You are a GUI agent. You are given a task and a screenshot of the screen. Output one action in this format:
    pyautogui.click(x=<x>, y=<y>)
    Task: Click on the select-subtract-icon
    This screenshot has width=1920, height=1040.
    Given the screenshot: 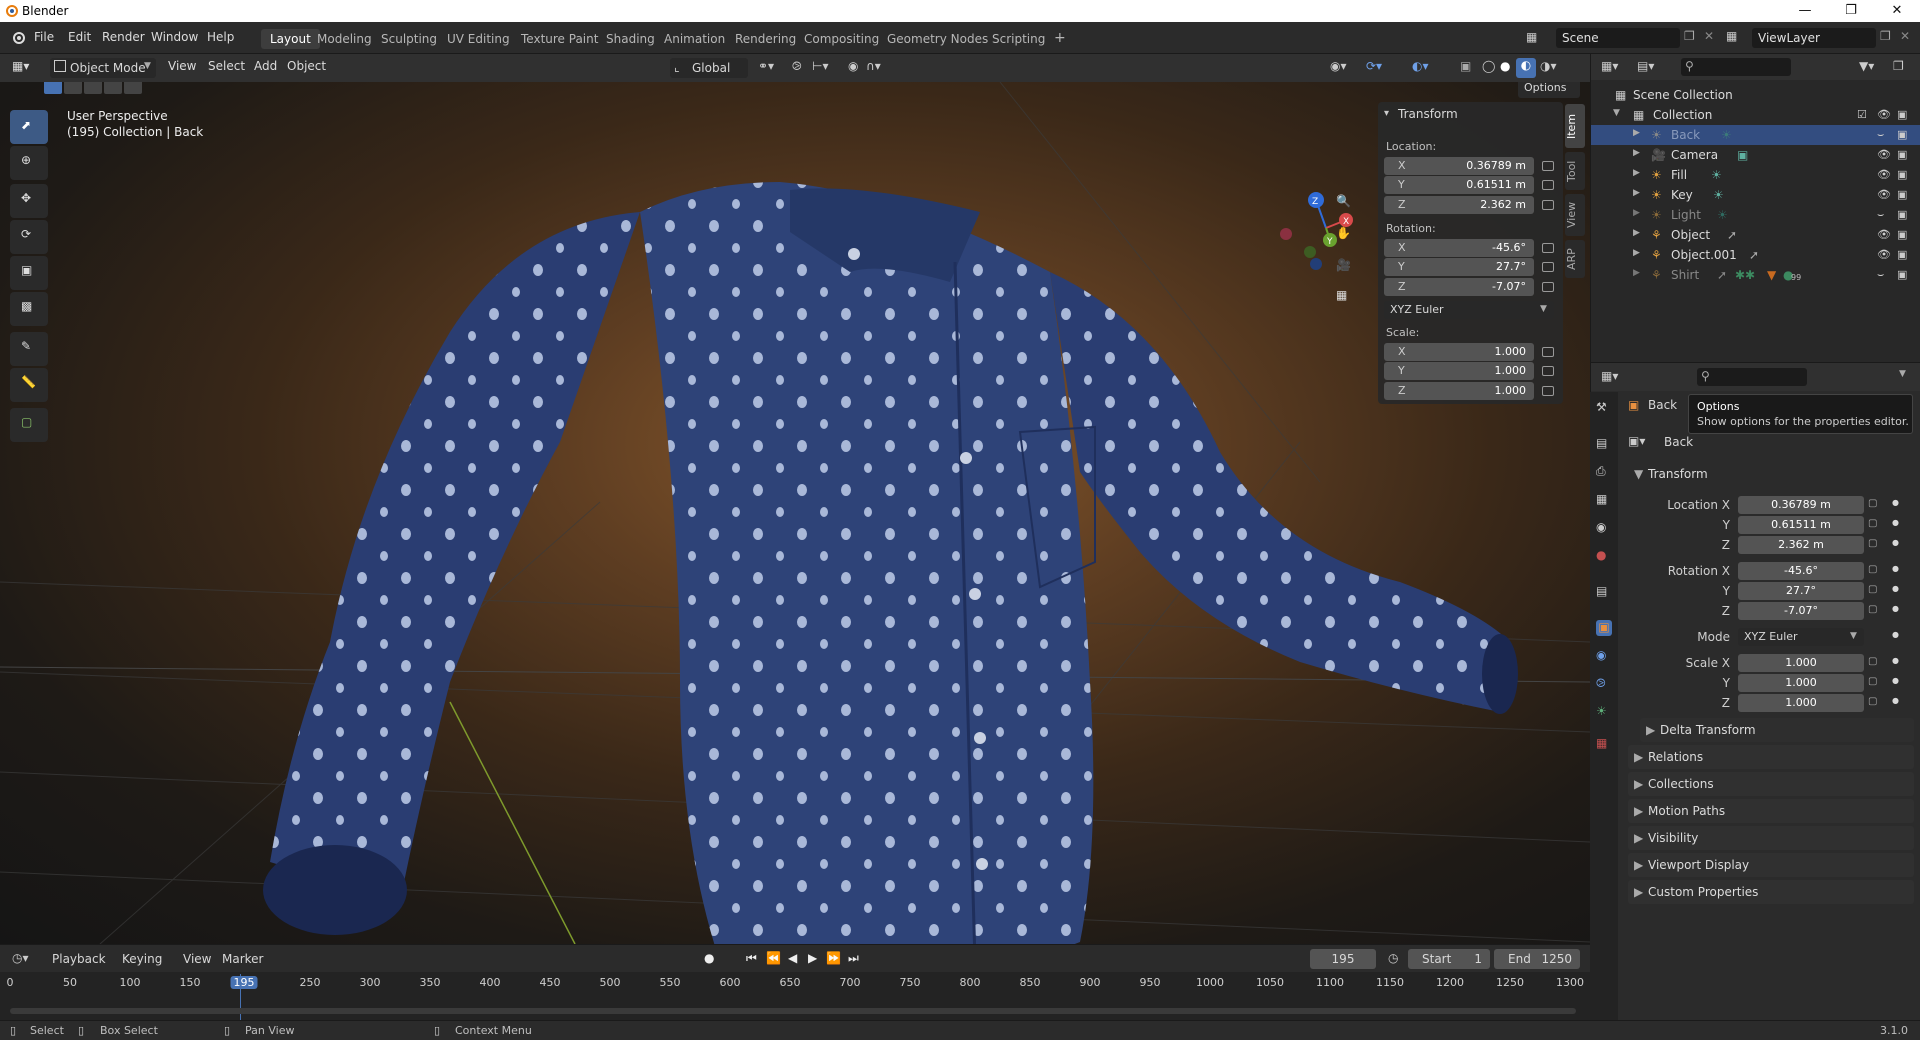 What is the action you would take?
    pyautogui.click(x=93, y=88)
    